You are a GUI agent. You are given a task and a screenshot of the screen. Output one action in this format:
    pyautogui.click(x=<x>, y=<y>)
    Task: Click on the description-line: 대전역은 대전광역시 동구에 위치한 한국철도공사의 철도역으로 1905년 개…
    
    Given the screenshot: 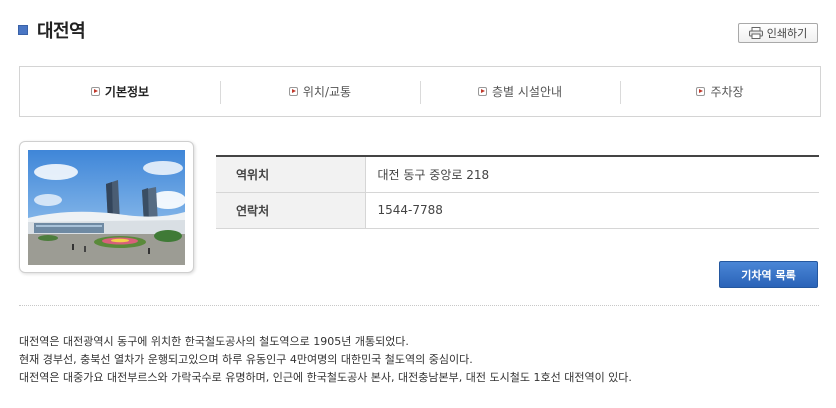 What is the action you would take?
    pyautogui.click(x=214, y=341)
    